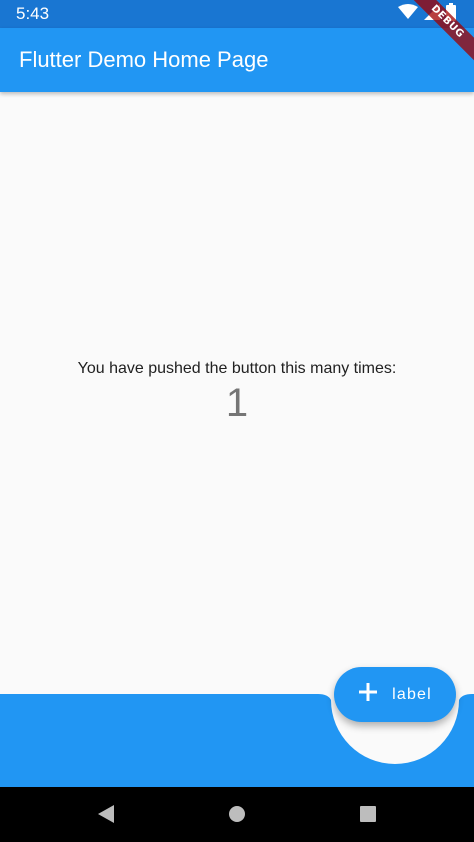  What do you see at coordinates (368, 694) in the screenshot?
I see `plus-icon` at bounding box center [368, 694].